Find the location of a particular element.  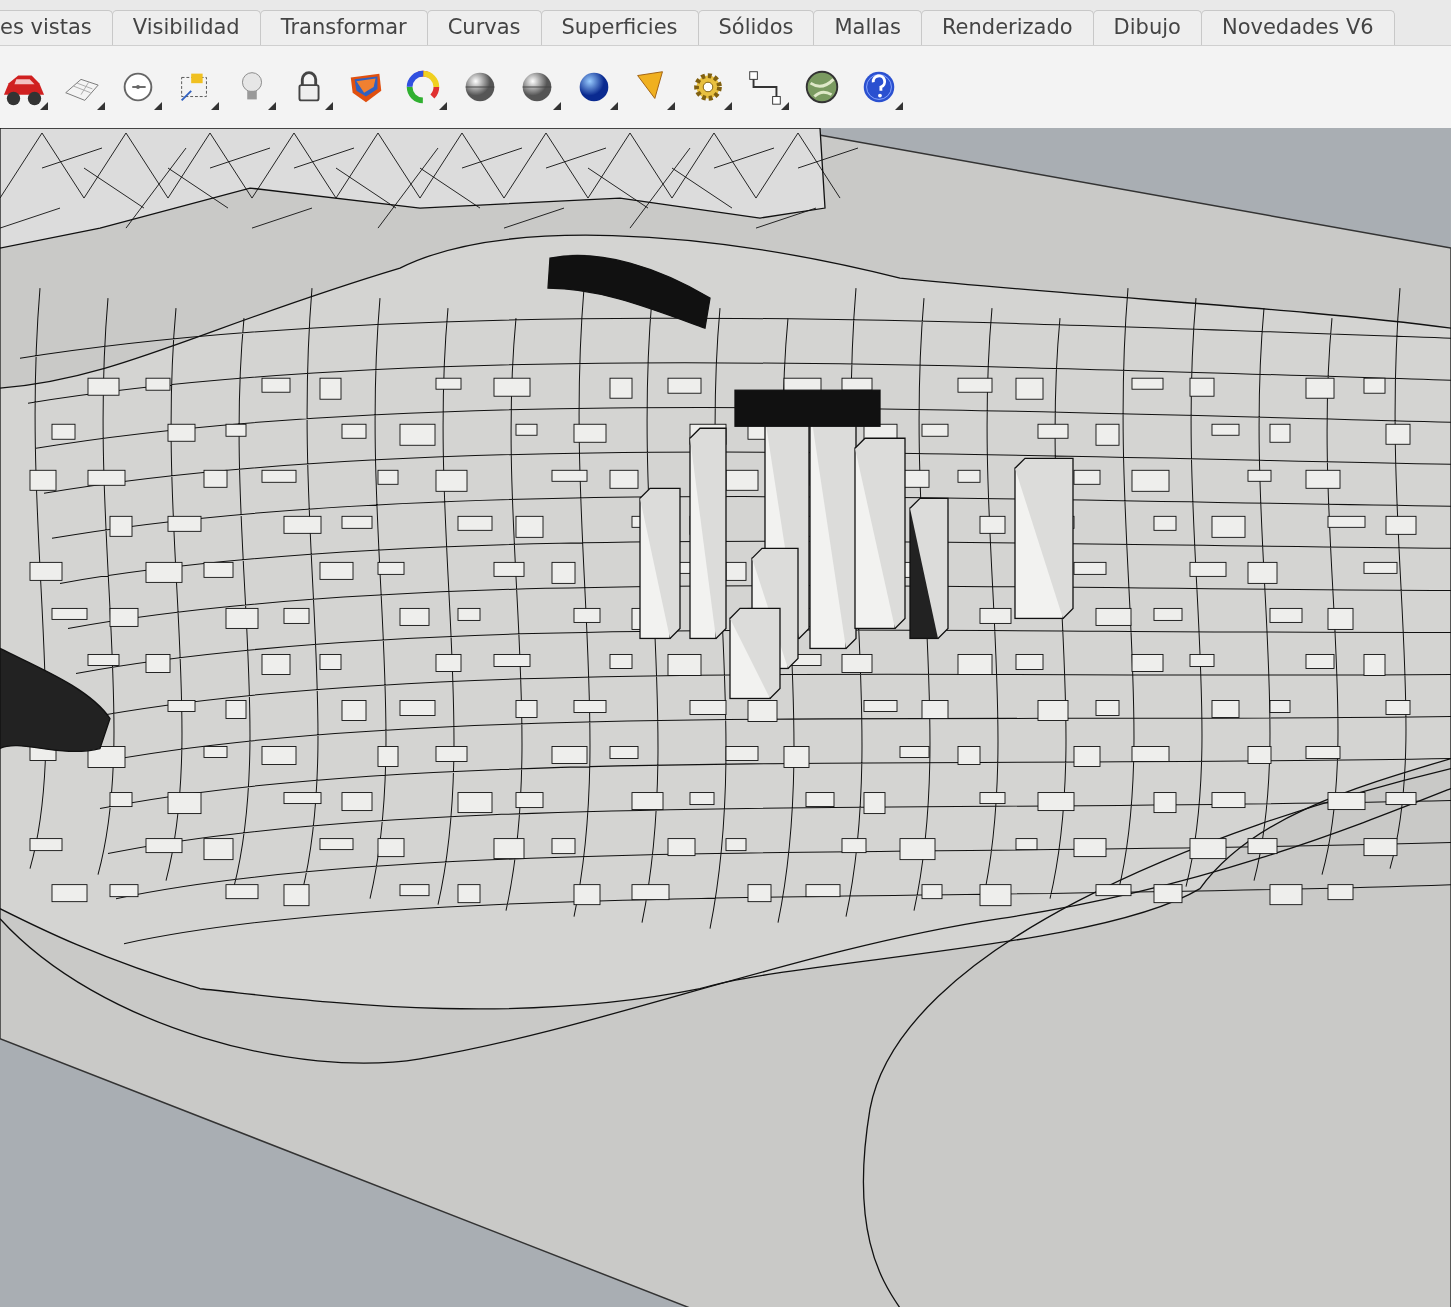

ribbon-tab: es vistas is located at coordinates (56, 27).